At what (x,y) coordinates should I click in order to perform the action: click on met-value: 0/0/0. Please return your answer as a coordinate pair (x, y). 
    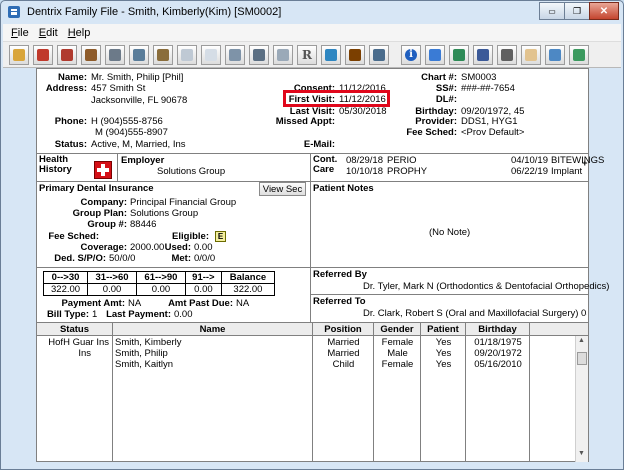
    Looking at the image, I should click on (205, 258).